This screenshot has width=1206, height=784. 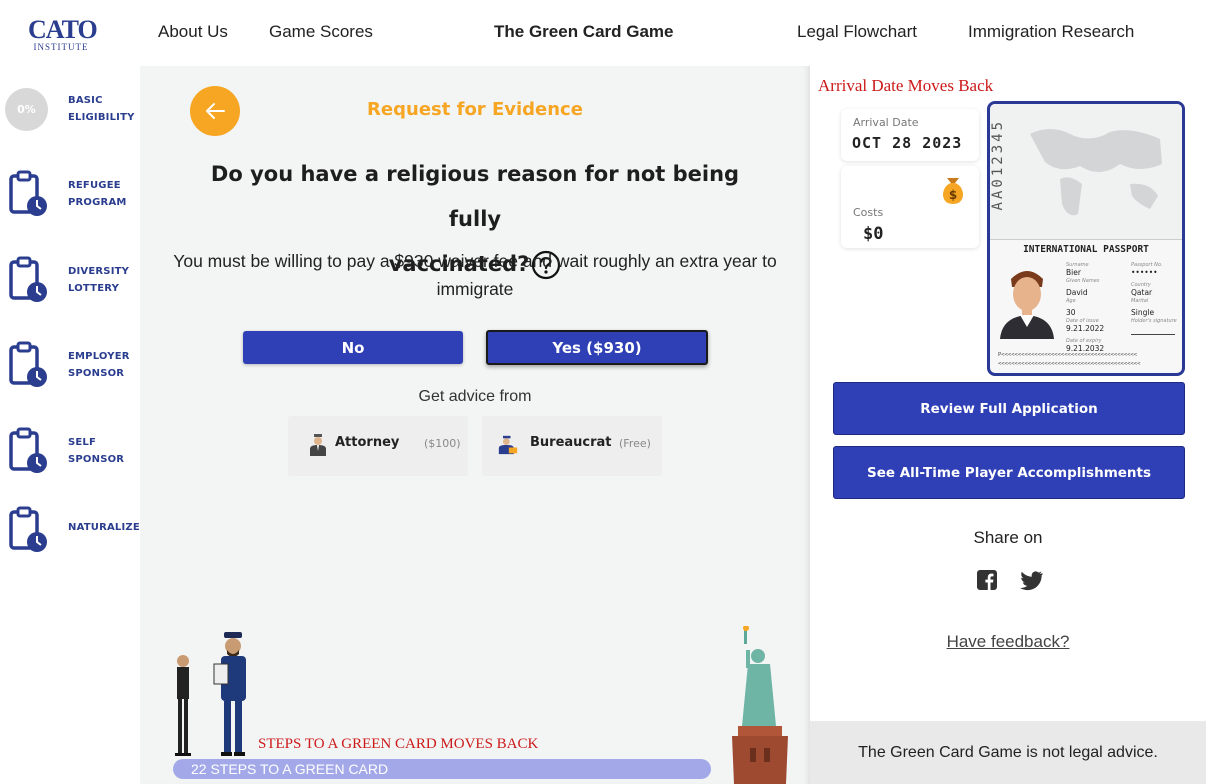 I want to click on sidebar-item-label: SELF, so click(x=82, y=442).